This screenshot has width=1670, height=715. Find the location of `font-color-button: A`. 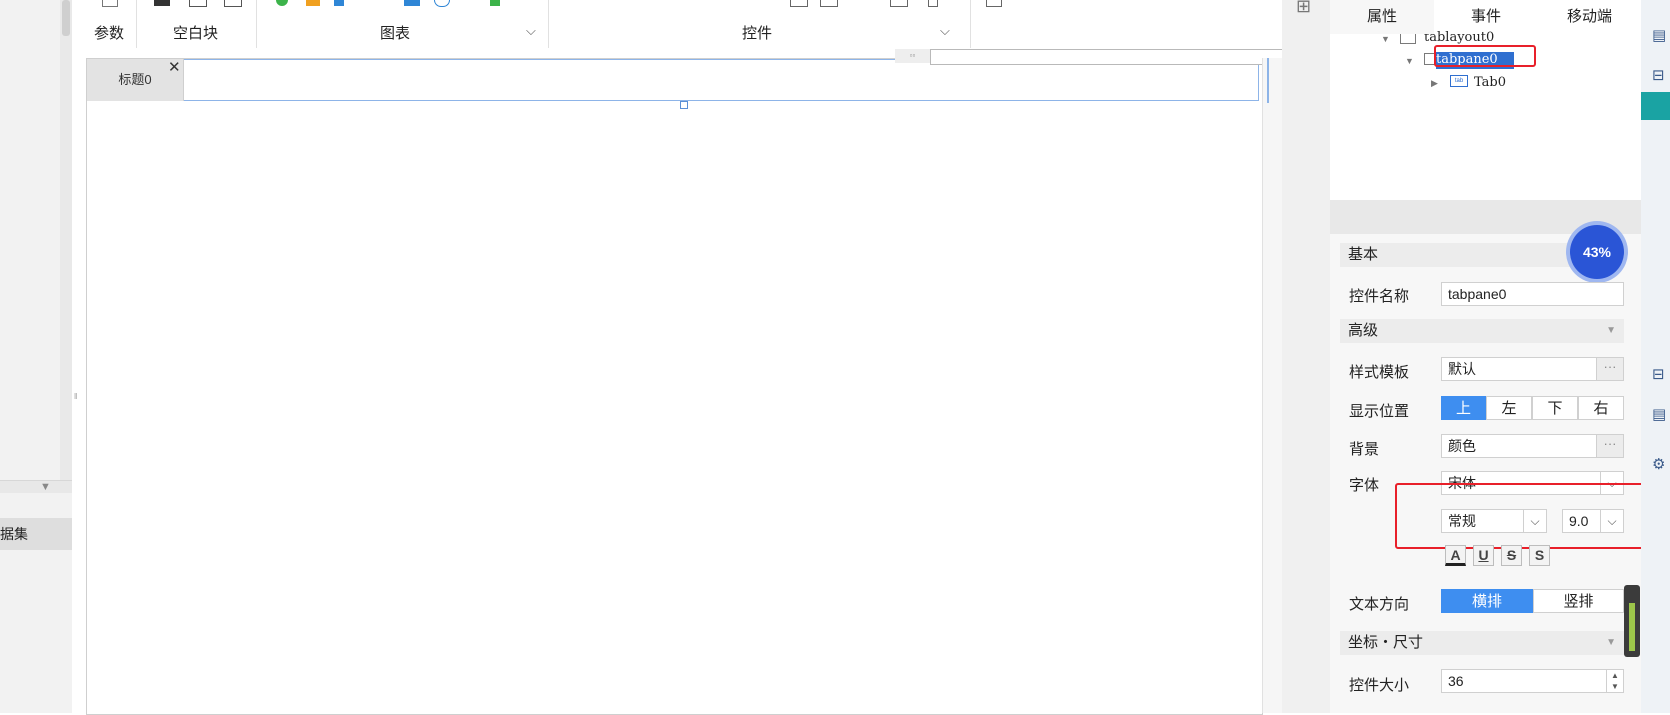

font-color-button: A is located at coordinates (1455, 555).